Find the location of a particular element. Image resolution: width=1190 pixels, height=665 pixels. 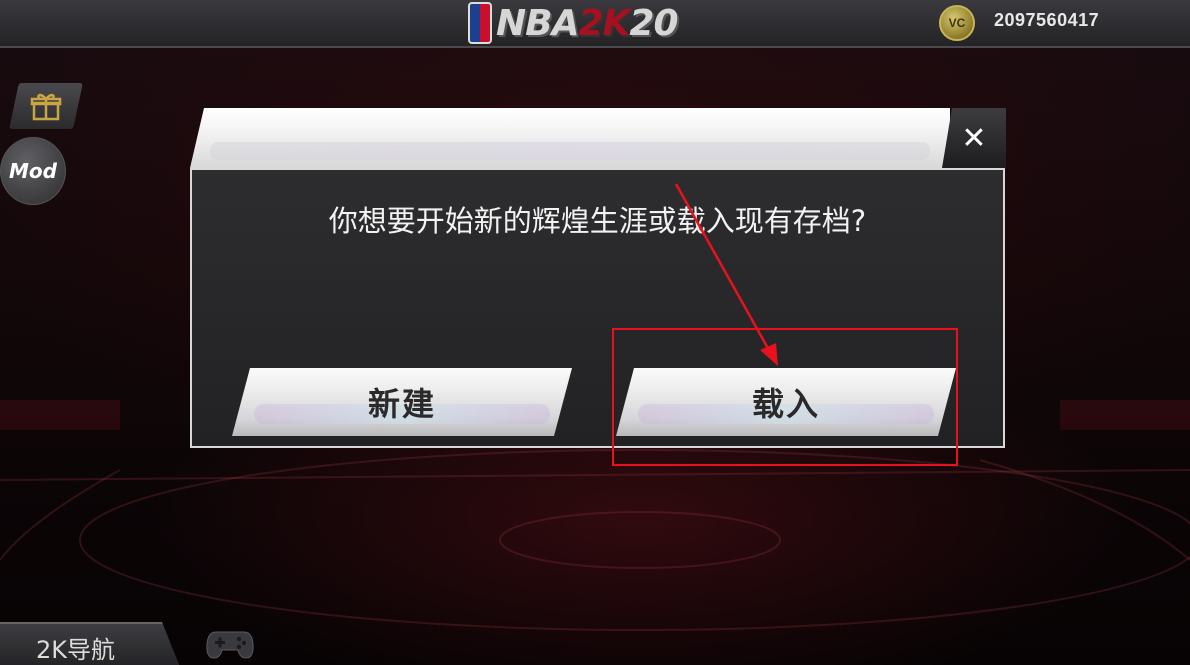

dialog-header-shade is located at coordinates (570, 151).